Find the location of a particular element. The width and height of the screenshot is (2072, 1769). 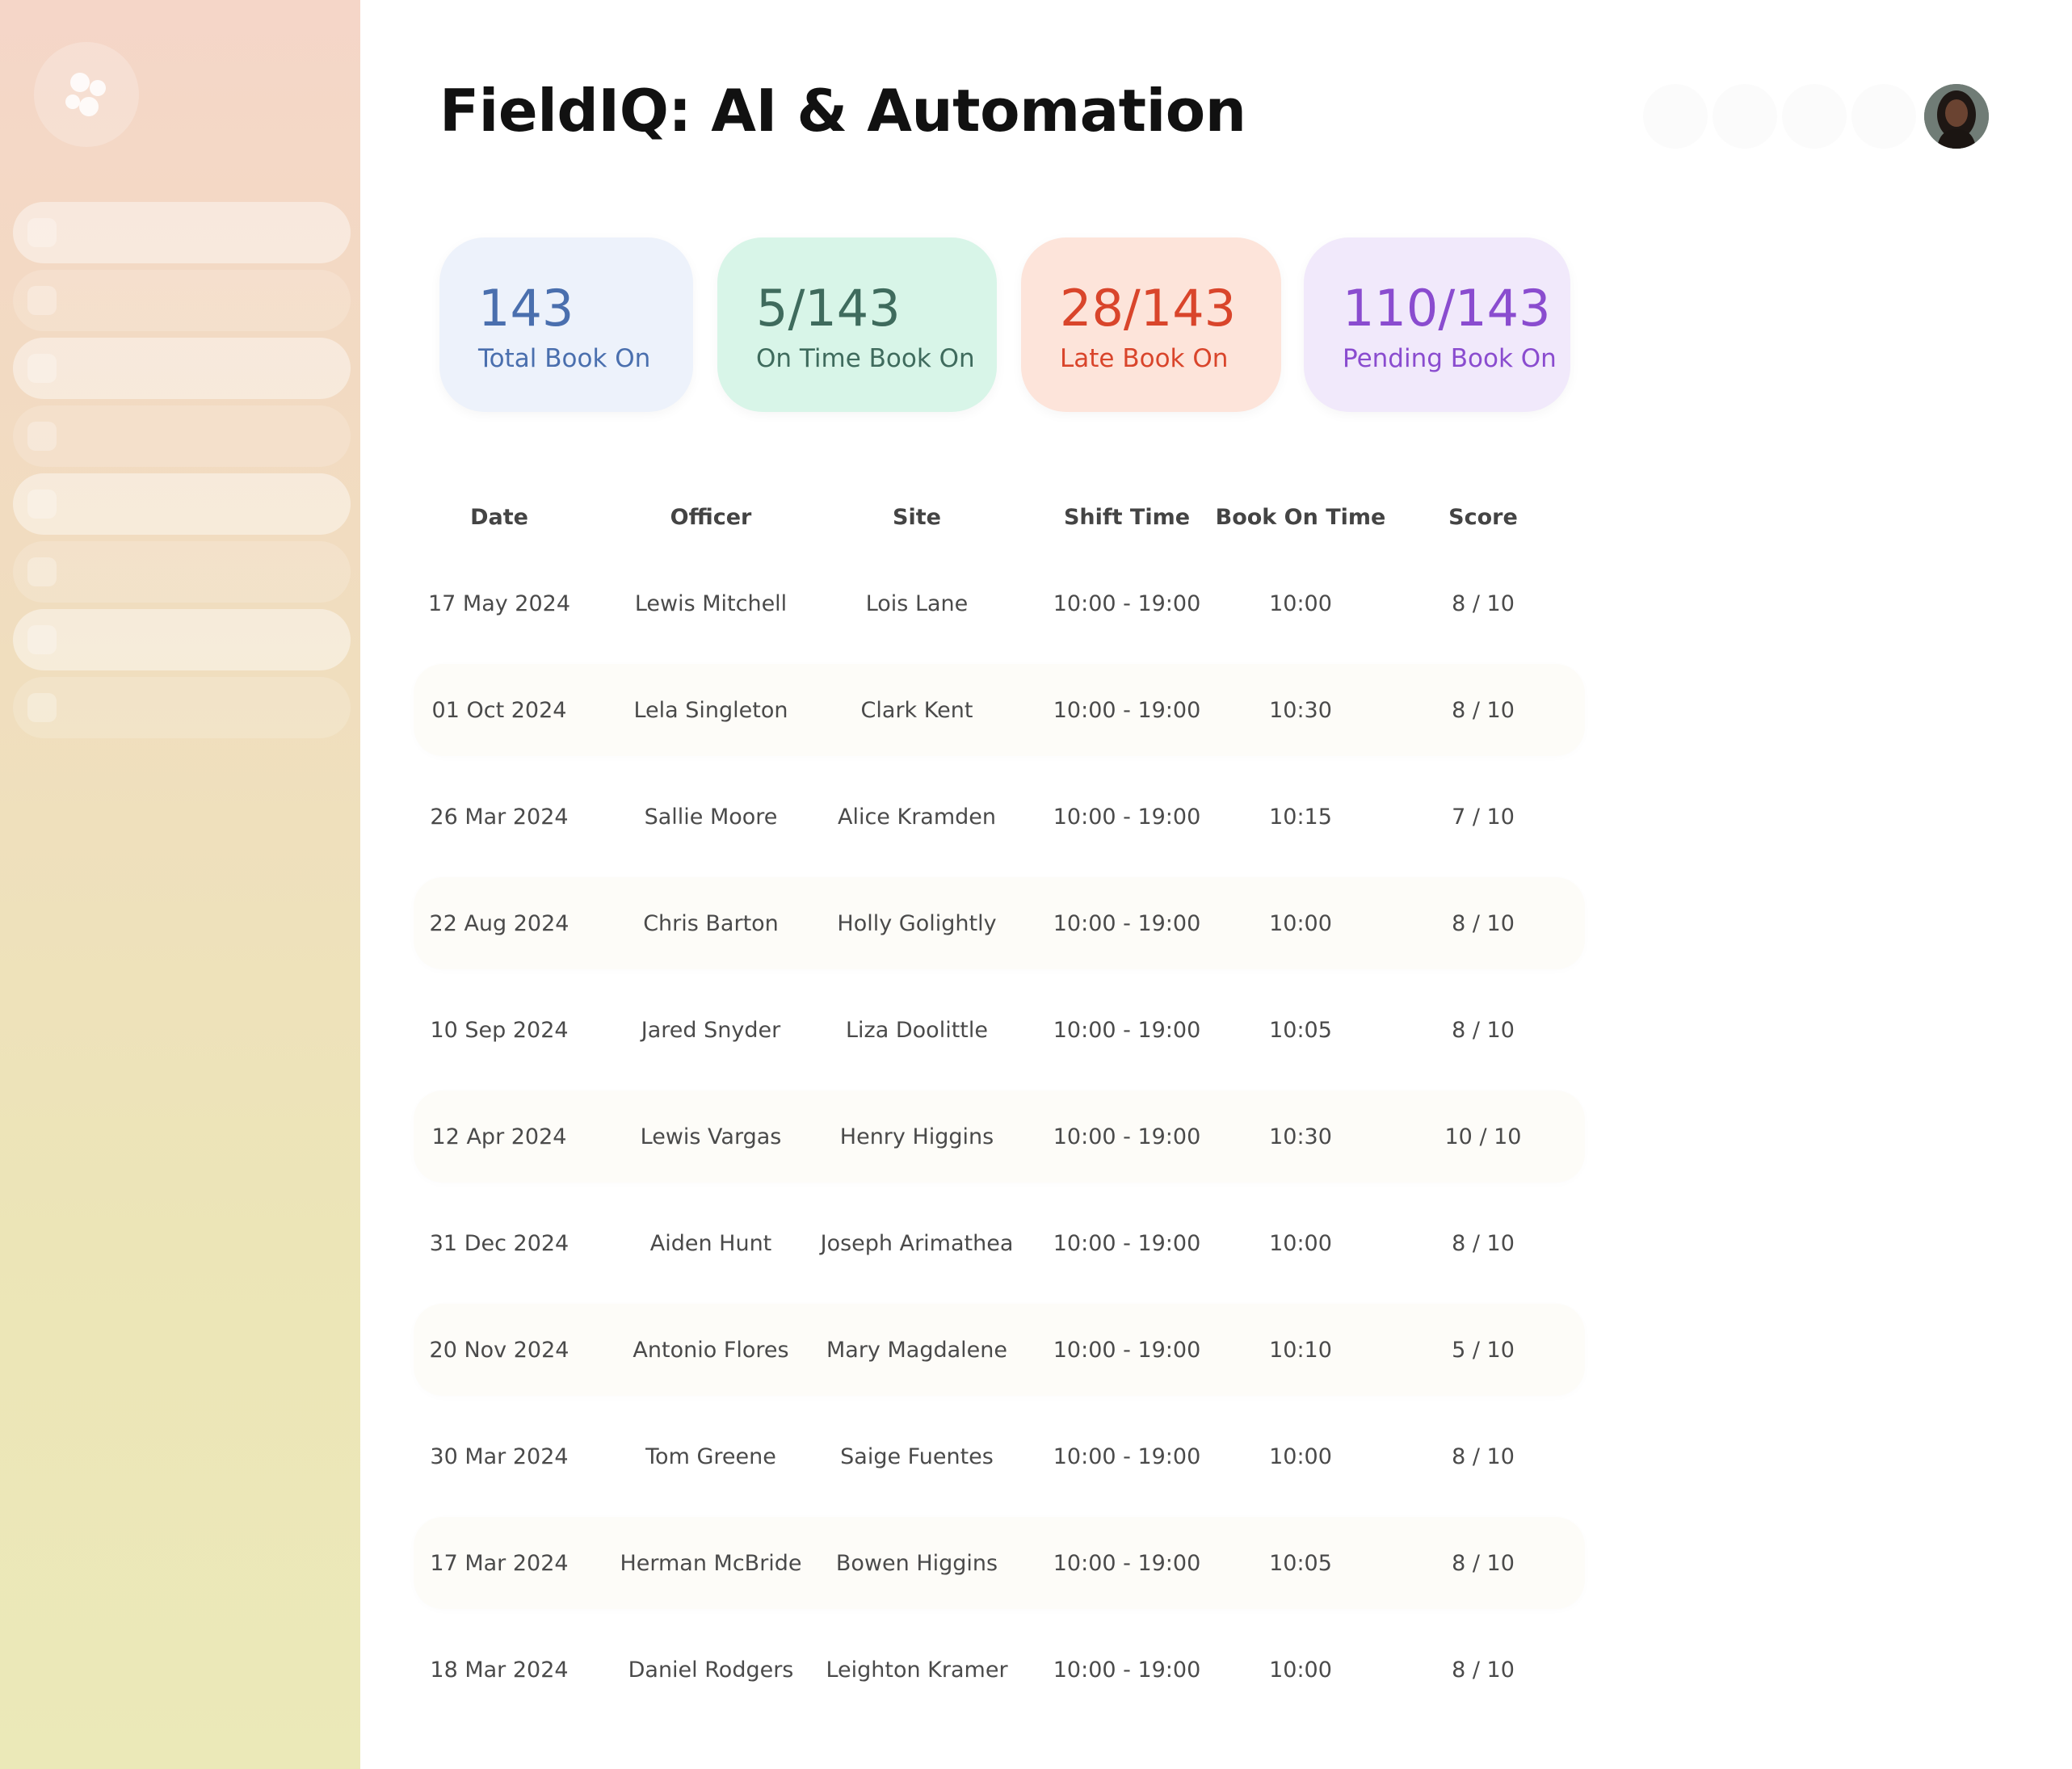

cell-officer: Herman McBride is located at coordinates (711, 1563).